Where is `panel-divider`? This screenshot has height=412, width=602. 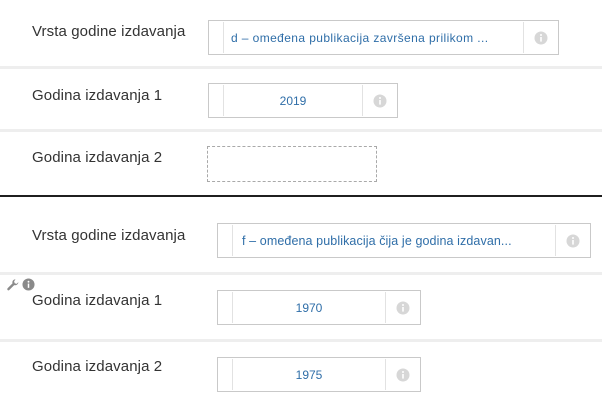
panel-divider is located at coordinates (301, 196).